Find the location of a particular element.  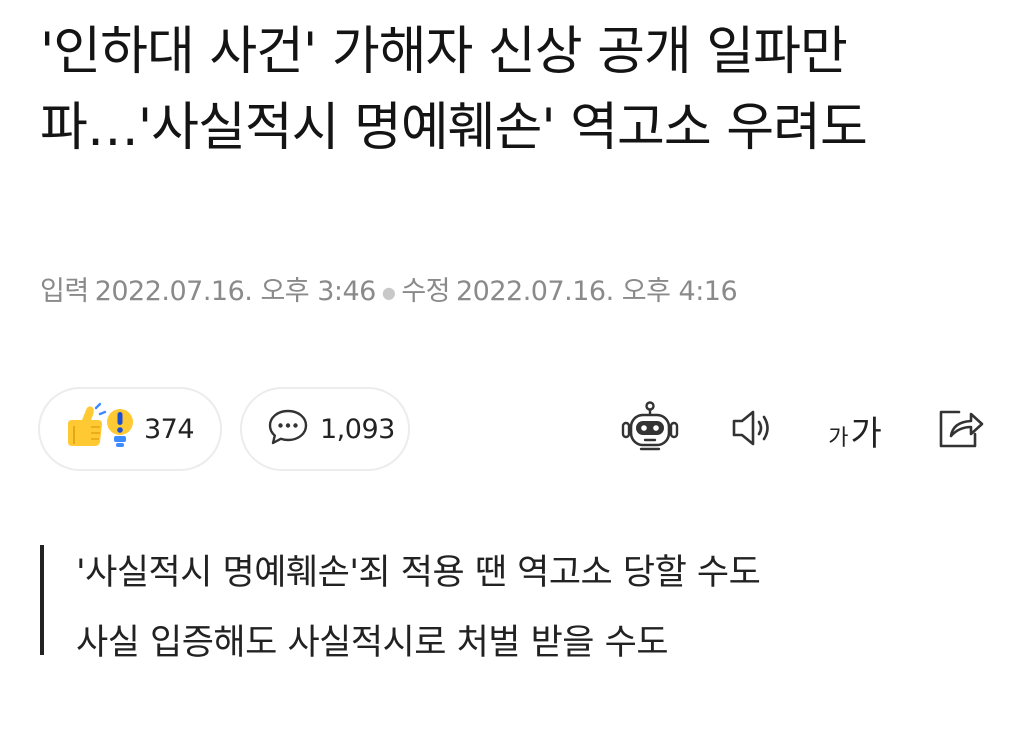

summary-line: 사실 입증해도 사실적시로 처벌 받을 수도 is located at coordinates (372, 643).